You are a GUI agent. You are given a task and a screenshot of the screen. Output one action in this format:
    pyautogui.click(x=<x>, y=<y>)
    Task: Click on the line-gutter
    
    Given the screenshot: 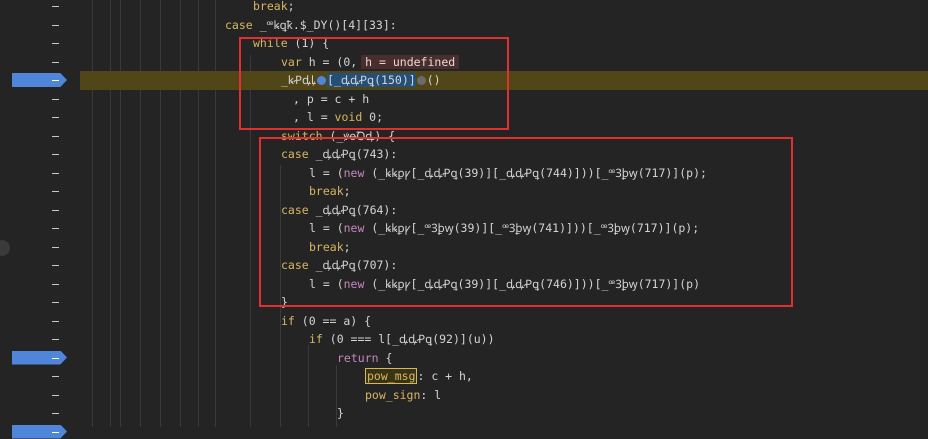 What is the action you would take?
    pyautogui.click(x=40, y=219)
    